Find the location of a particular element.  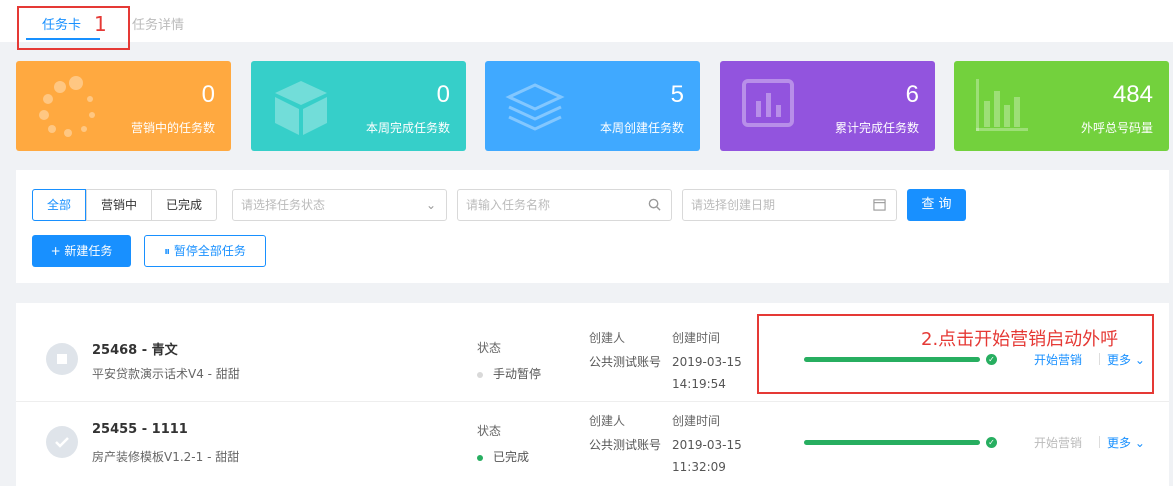

task-name-input: 请输入任务名称 is located at coordinates (564, 205).